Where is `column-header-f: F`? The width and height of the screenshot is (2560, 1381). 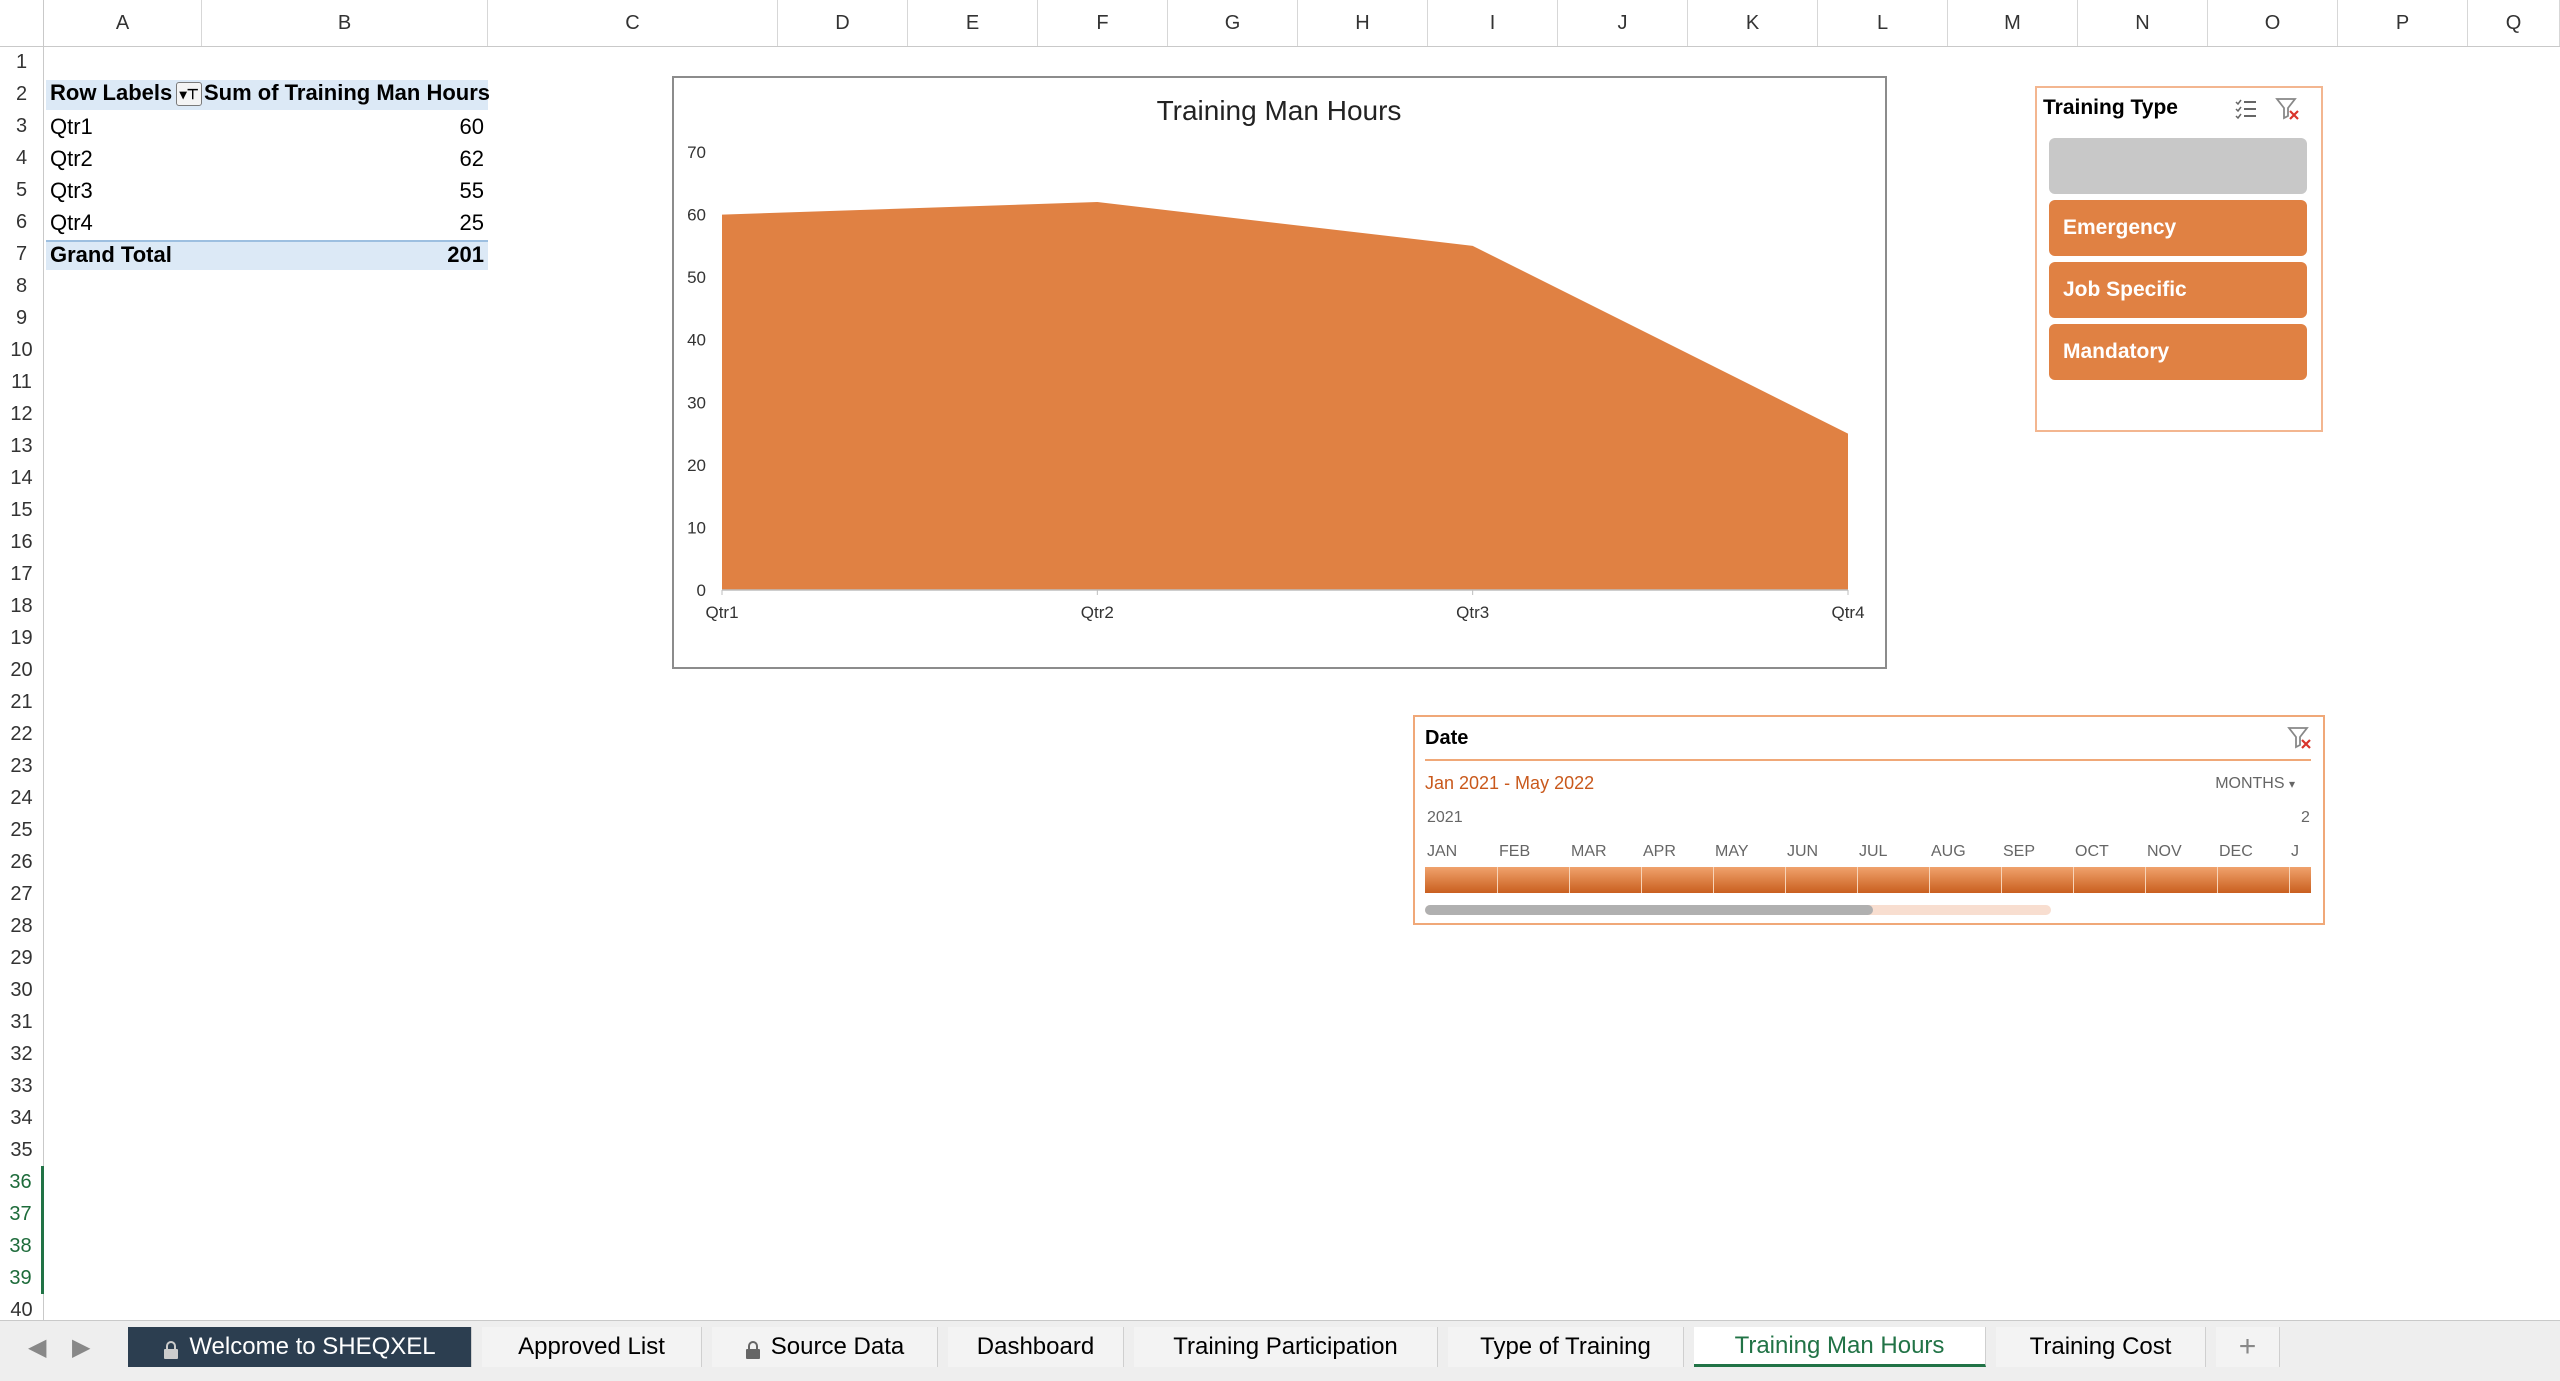
column-header-f: F is located at coordinates (1103, 23).